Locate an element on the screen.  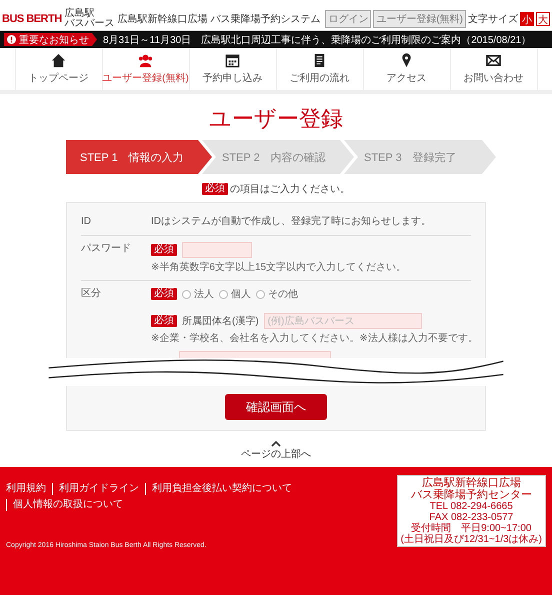
notice-label: 重要なお知らせ is located at coordinates (54, 40).